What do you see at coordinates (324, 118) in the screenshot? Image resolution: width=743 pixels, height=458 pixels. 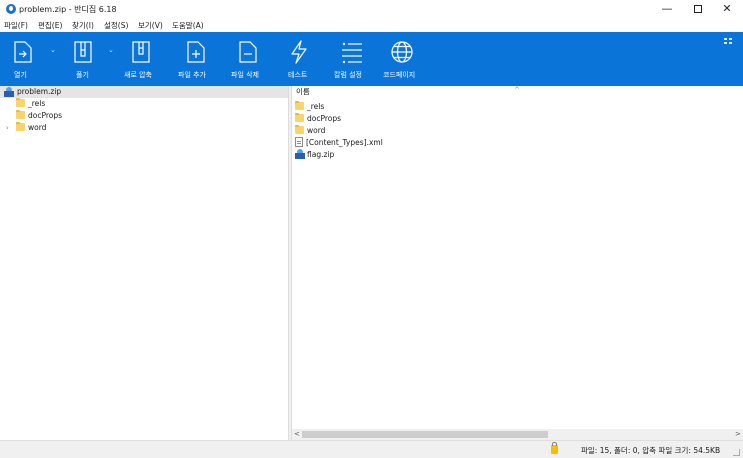 I see `list-item-label: docProps` at bounding box center [324, 118].